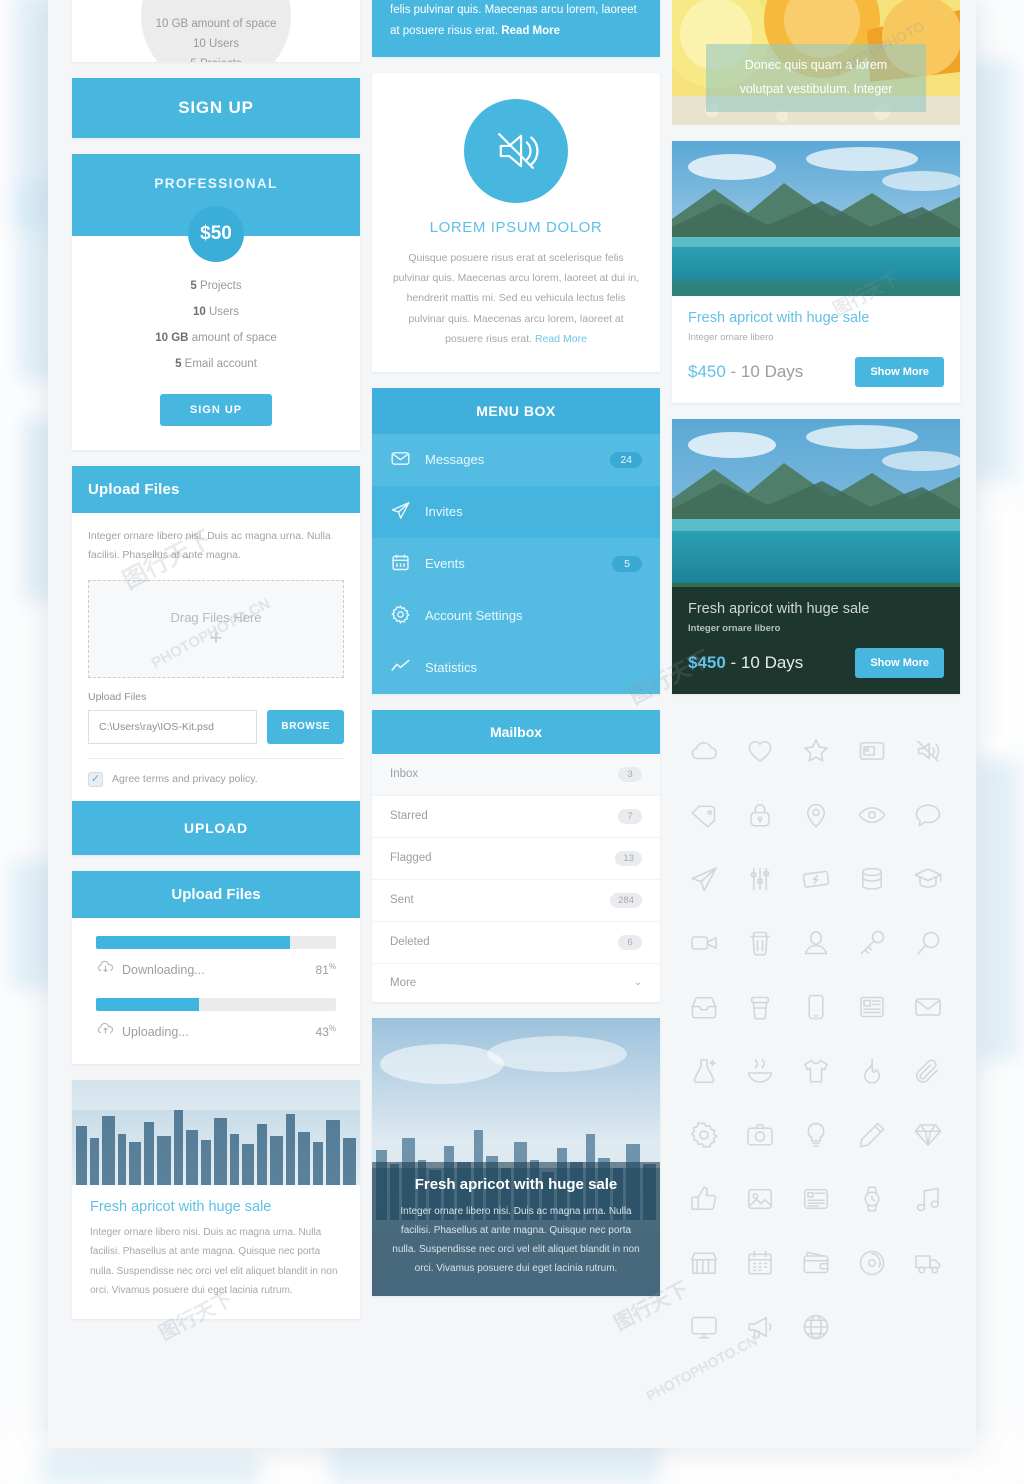 The width and height of the screenshot is (1024, 1484). What do you see at coordinates (760, 879) in the screenshot?
I see `sliders-icon` at bounding box center [760, 879].